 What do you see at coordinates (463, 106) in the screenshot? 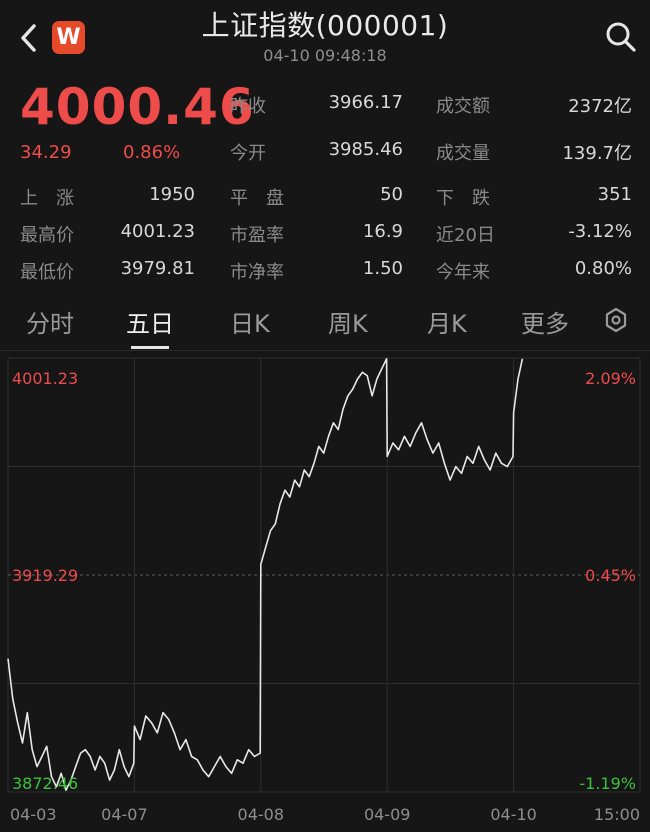
I see `stat-label-turnover: 成交额` at bounding box center [463, 106].